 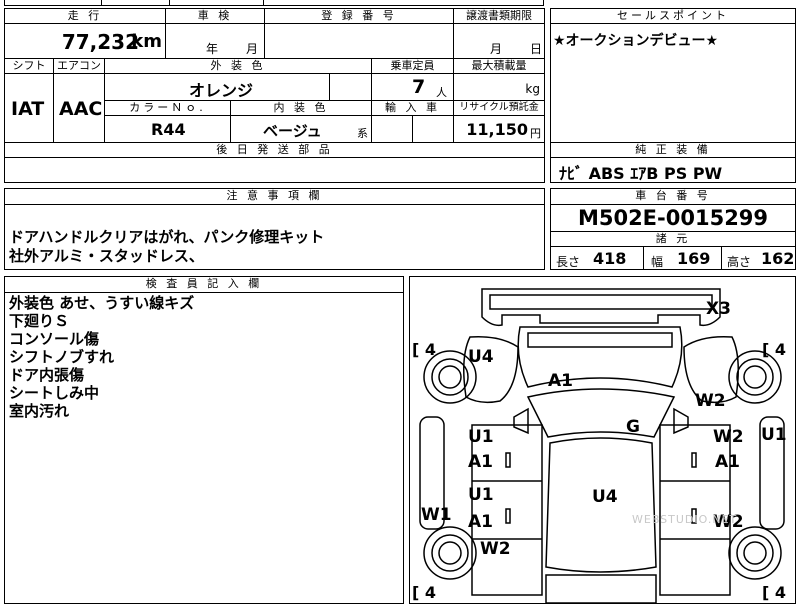 What do you see at coordinates (412, 108) in the screenshot?
I see `import-header: 輸 入 車` at bounding box center [412, 108].